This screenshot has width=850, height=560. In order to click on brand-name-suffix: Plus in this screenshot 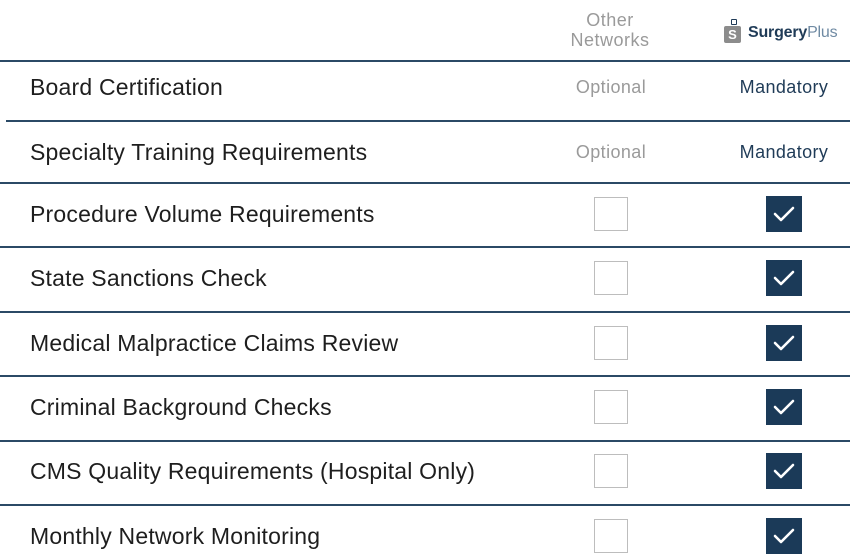, I will do `click(822, 32)`.